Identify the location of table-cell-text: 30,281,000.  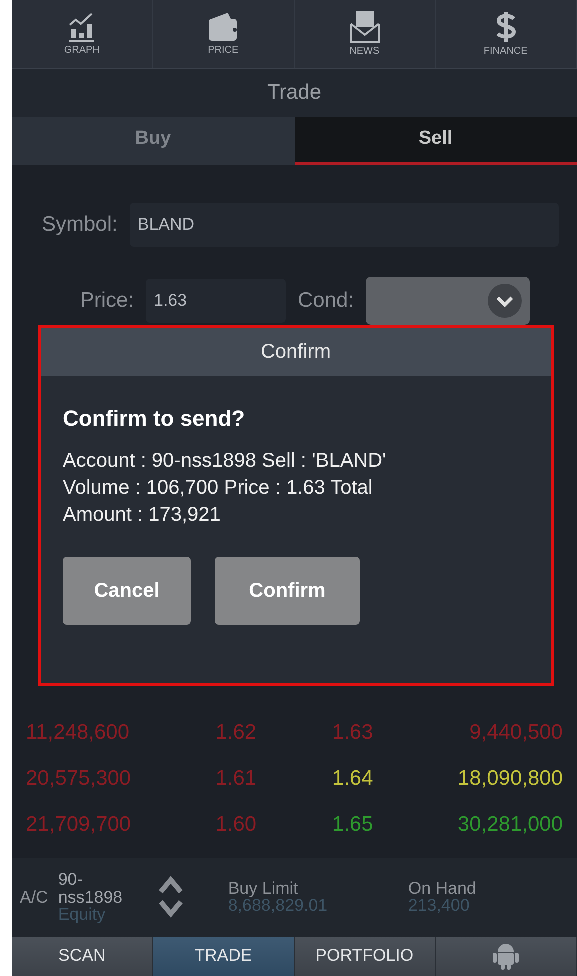
(509, 825).